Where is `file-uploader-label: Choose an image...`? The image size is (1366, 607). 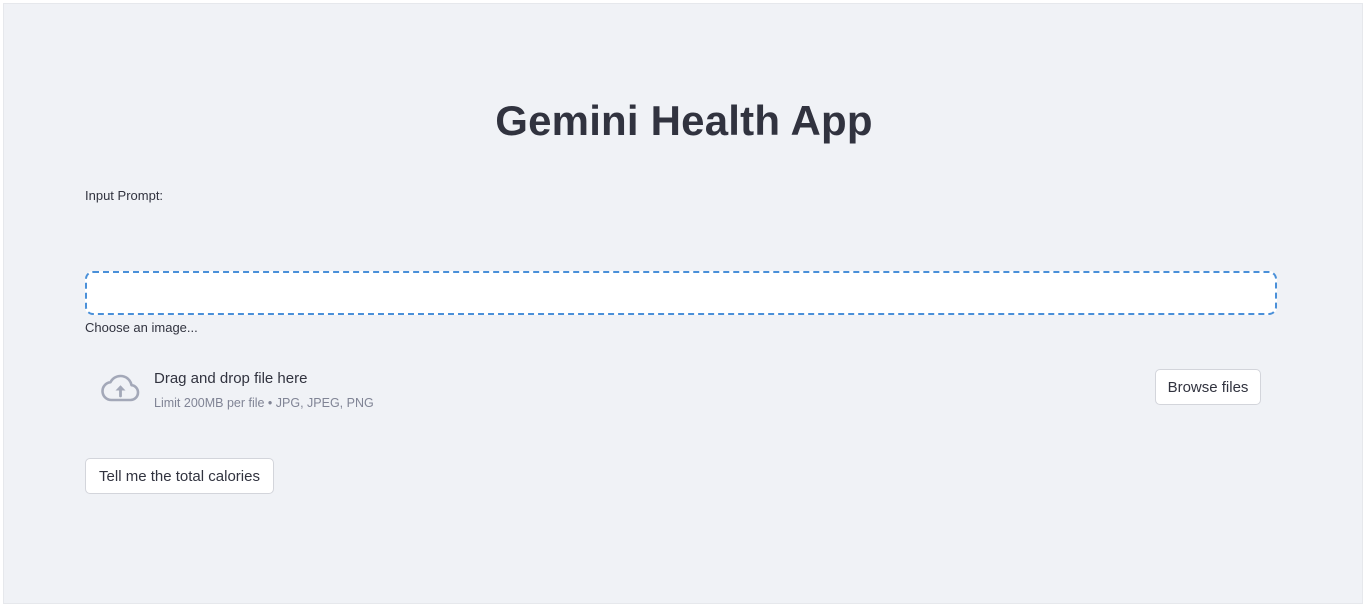 file-uploader-label: Choose an image... is located at coordinates (141, 327).